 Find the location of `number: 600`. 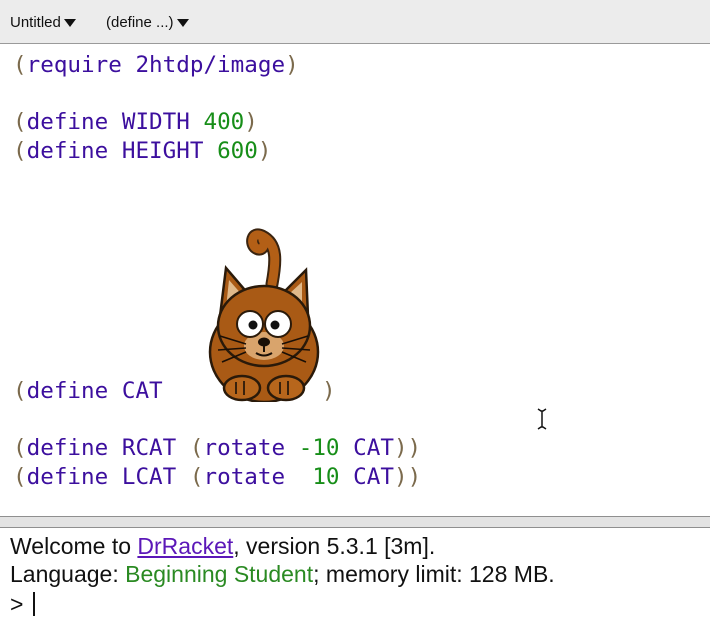

number: 600 is located at coordinates (237, 151).